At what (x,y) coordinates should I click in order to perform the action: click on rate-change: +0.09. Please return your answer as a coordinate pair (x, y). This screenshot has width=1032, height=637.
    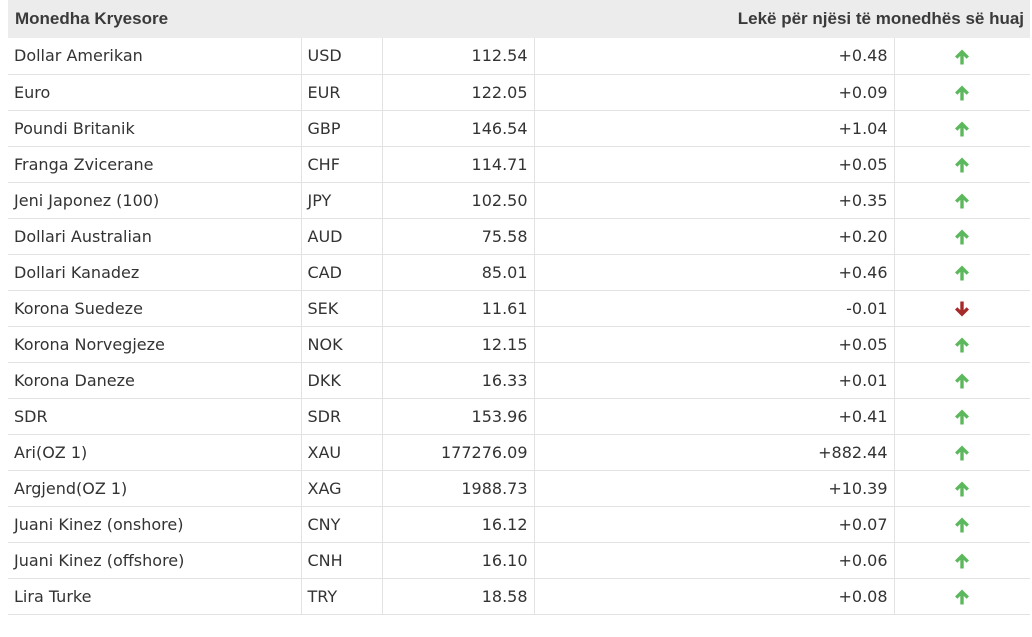
    Looking at the image, I should click on (714, 92).